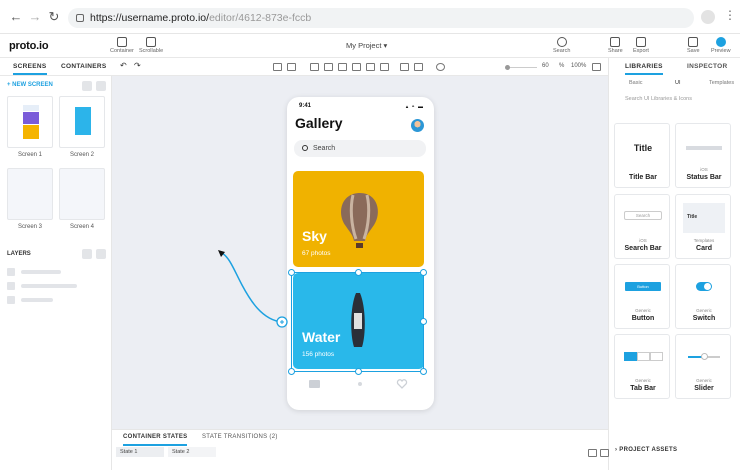 This screenshot has width=740, height=470. I want to click on status-bar-preview, so click(704, 148).